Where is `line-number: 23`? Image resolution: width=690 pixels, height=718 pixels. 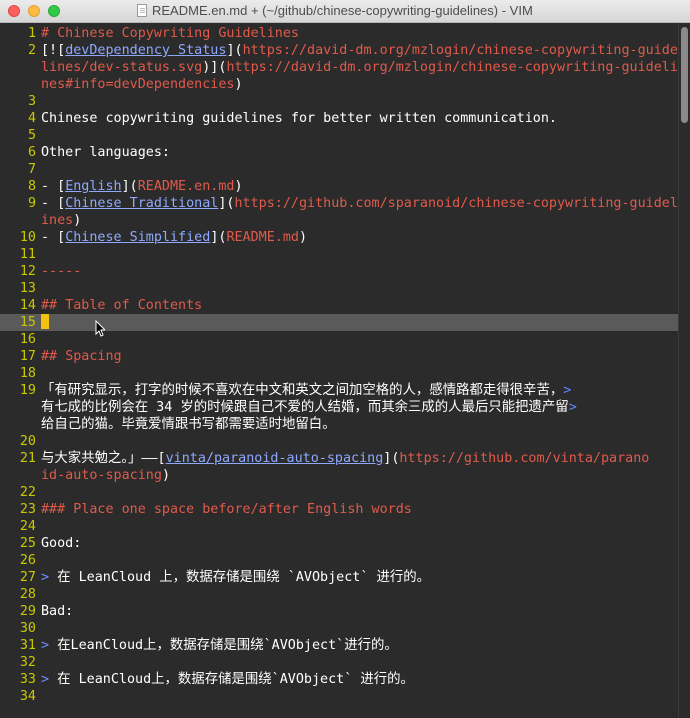
line-number: 23 is located at coordinates (27, 509).